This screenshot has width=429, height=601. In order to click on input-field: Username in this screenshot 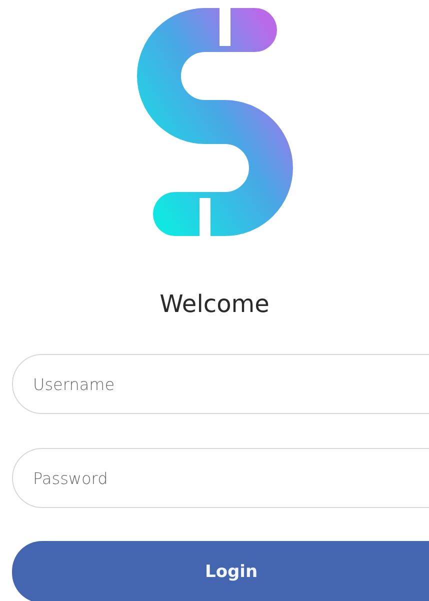, I will do `click(220, 384)`.